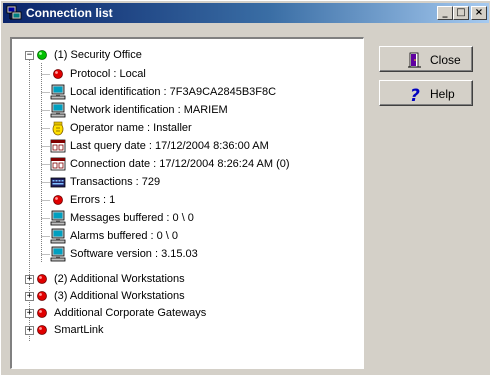 Image resolution: width=490 pixels, height=375 pixels. Describe the element at coordinates (42, 55) in the screenshot. I see `green-dot-icon` at that location.